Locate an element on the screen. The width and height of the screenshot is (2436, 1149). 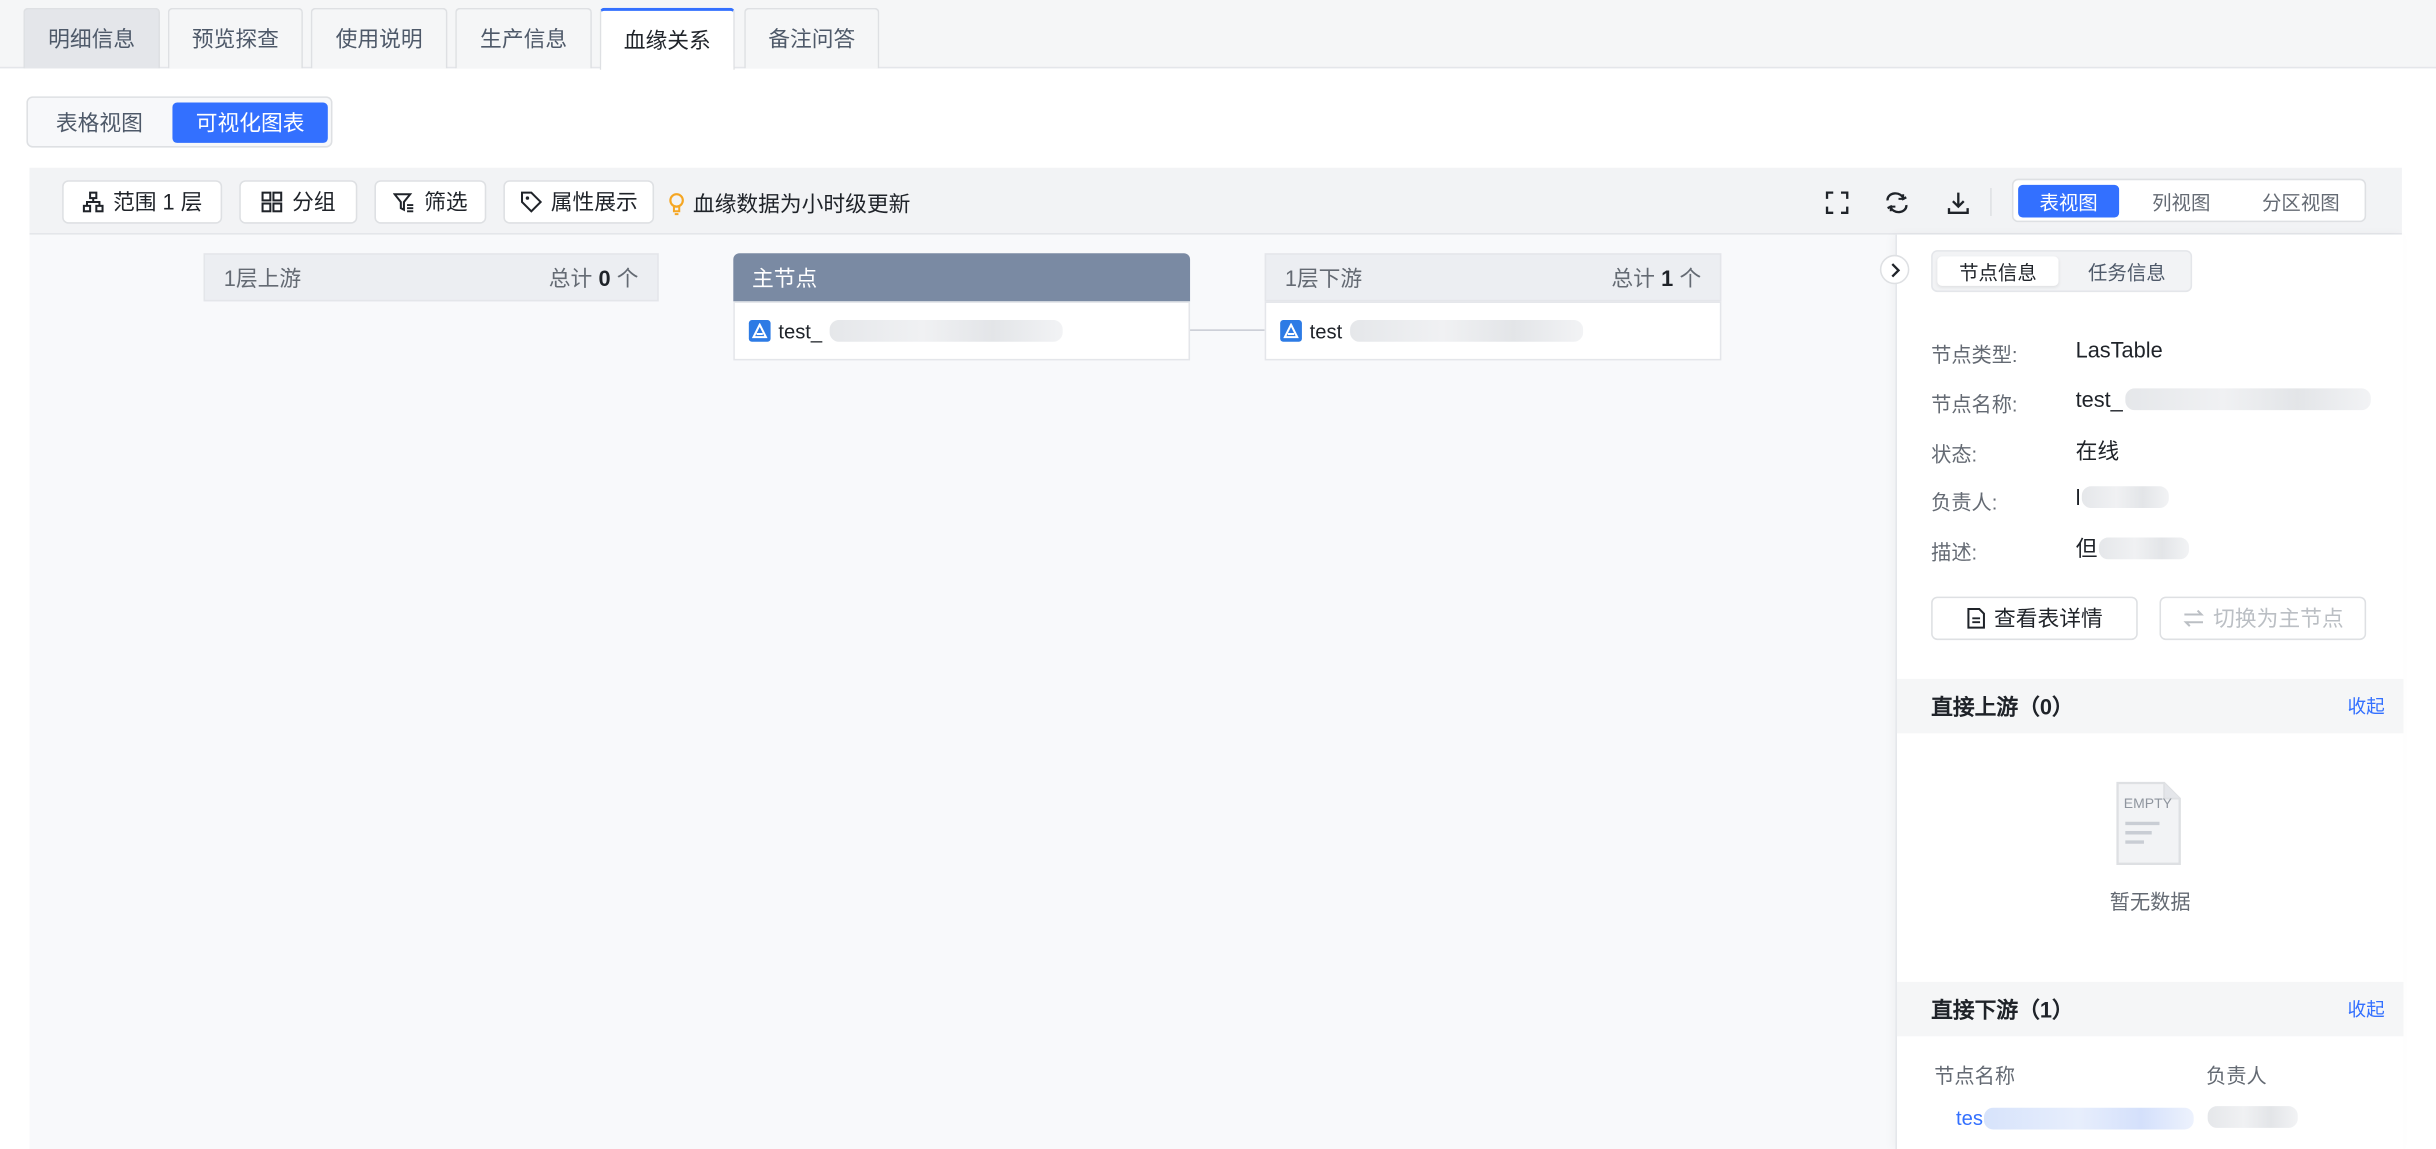
direct-downstream-section: 直接下游（1） 收起 is located at coordinates (2150, 1009).